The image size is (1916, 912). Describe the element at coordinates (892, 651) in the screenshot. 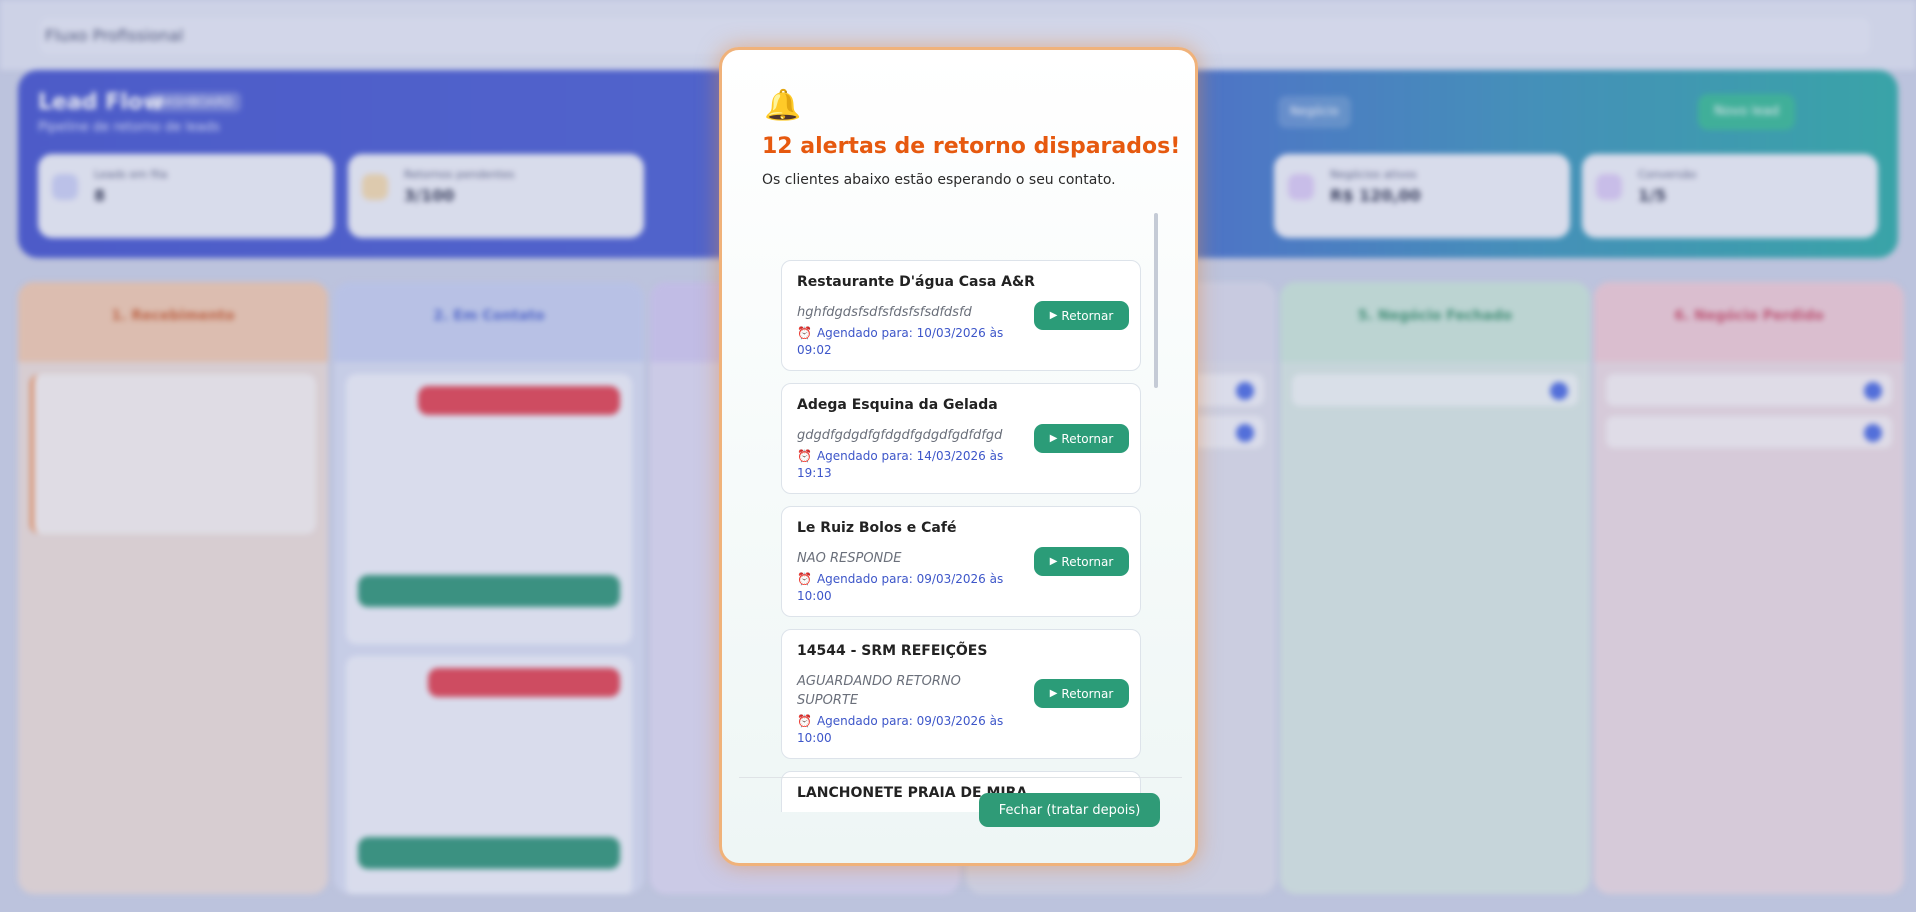

I see `client-name: 14544 - SRM REFEIÇÕES` at that location.